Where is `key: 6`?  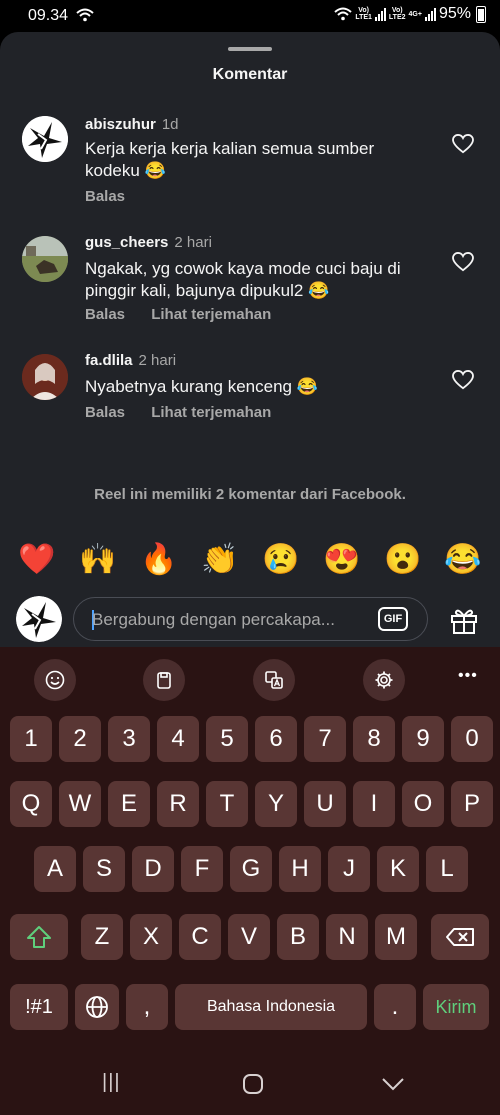
key: 6 is located at coordinates (276, 739).